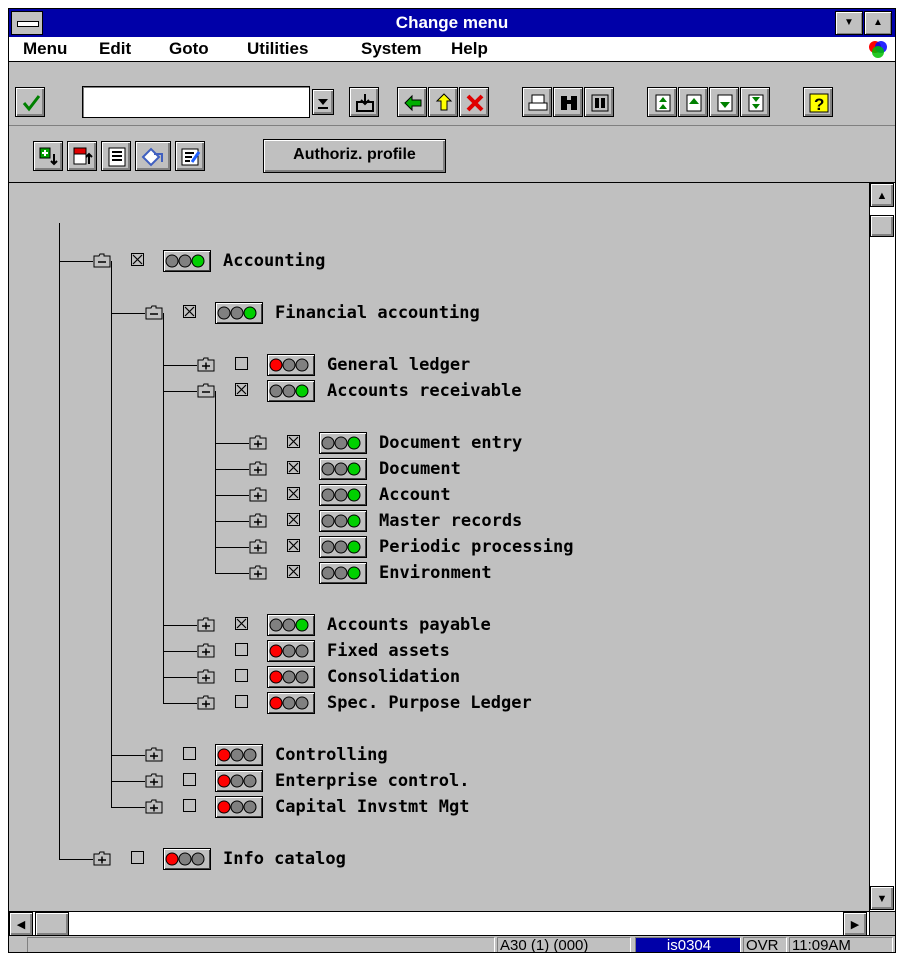 The image size is (904, 955). I want to click on scroll-up-button: ▲, so click(882, 195).